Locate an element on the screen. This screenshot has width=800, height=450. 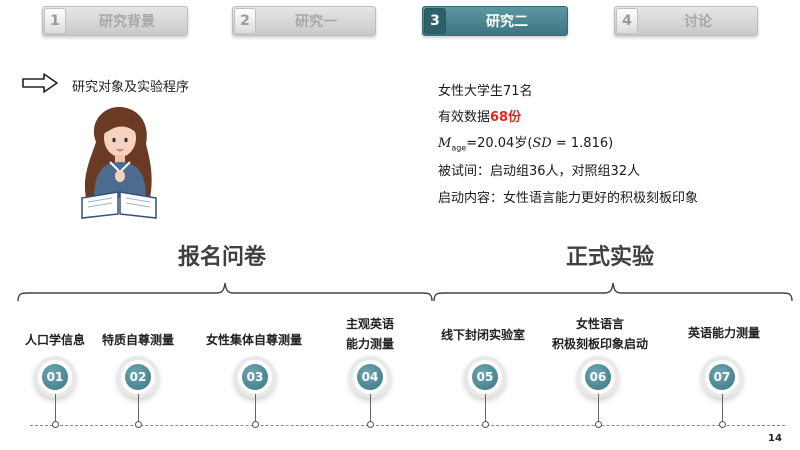
between-subjects-line: 被试间：启动组36人，对照组32人 is located at coordinates (539, 171).